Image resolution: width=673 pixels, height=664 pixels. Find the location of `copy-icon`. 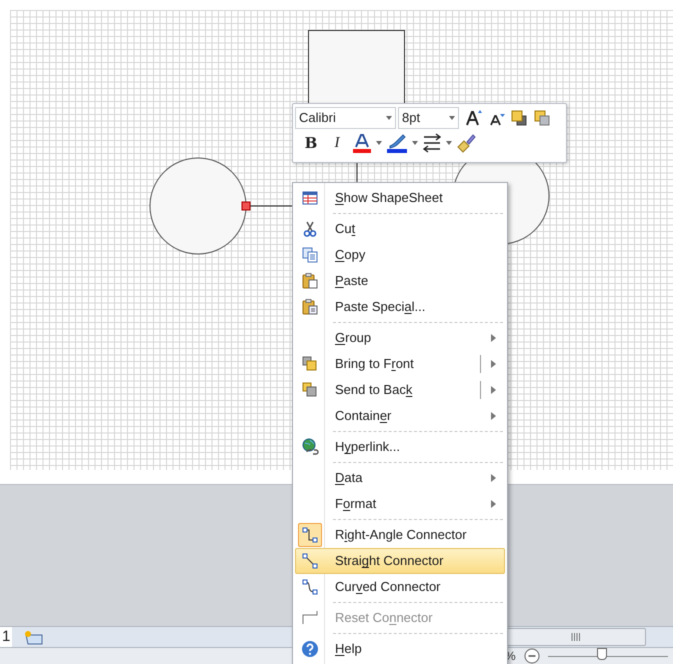

copy-icon is located at coordinates (310, 255).